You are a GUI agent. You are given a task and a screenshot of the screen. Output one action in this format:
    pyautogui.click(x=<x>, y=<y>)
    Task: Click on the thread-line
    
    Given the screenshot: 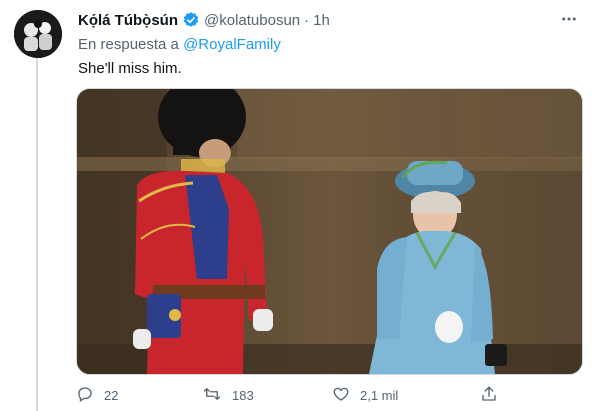 What is the action you would take?
    pyautogui.click(x=37, y=234)
    